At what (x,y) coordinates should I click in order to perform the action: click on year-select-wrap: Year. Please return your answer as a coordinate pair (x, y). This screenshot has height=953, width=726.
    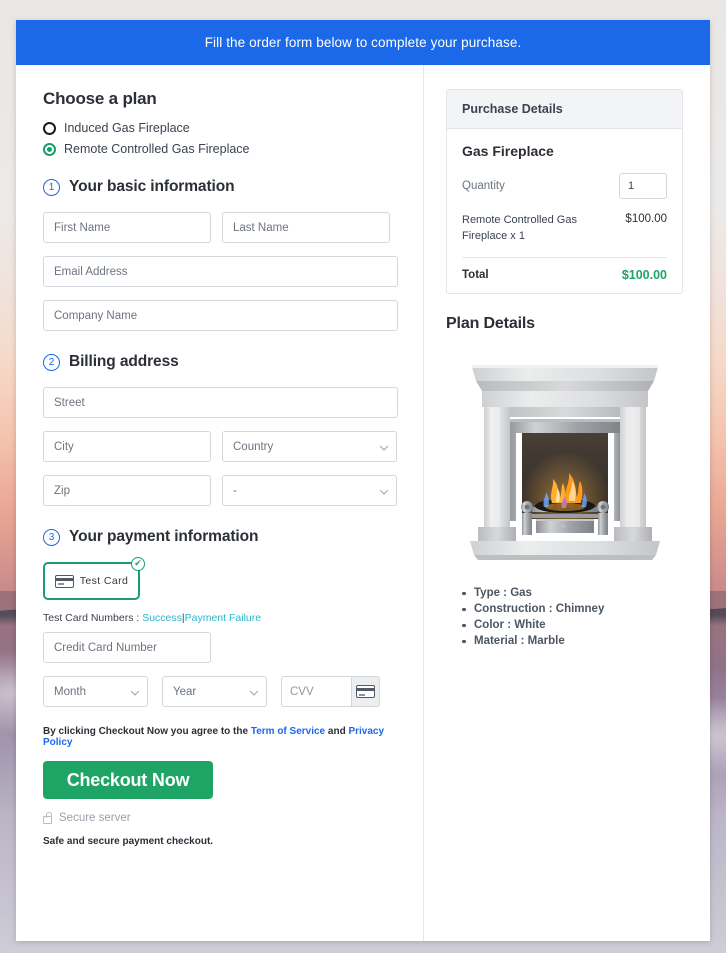
    Looking at the image, I should click on (214, 691).